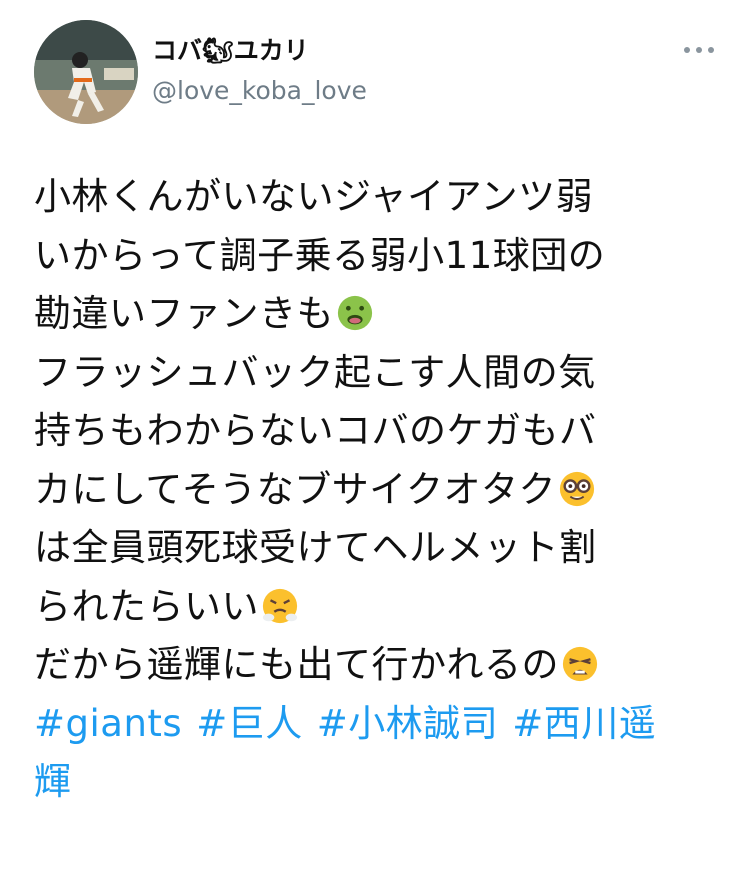  Describe the element at coordinates (53, 781) in the screenshot. I see `hashtag-nishikawa-haruki-continuation: 輝` at that location.